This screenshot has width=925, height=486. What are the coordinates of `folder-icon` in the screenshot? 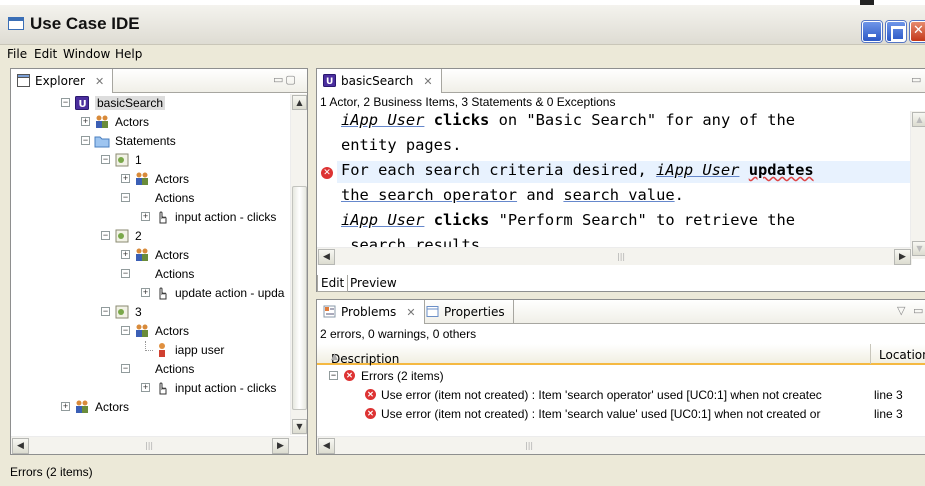 It's located at (102, 141).